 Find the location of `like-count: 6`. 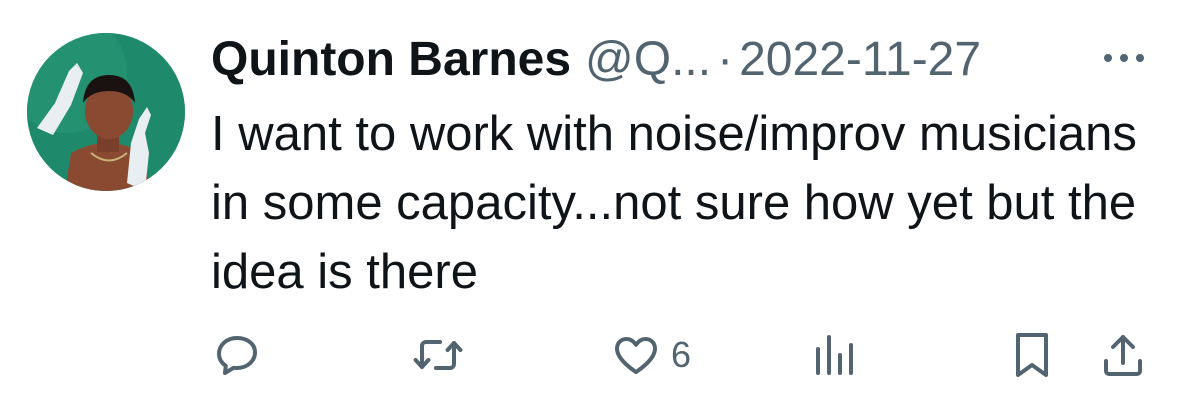

like-count: 6 is located at coordinates (681, 354).